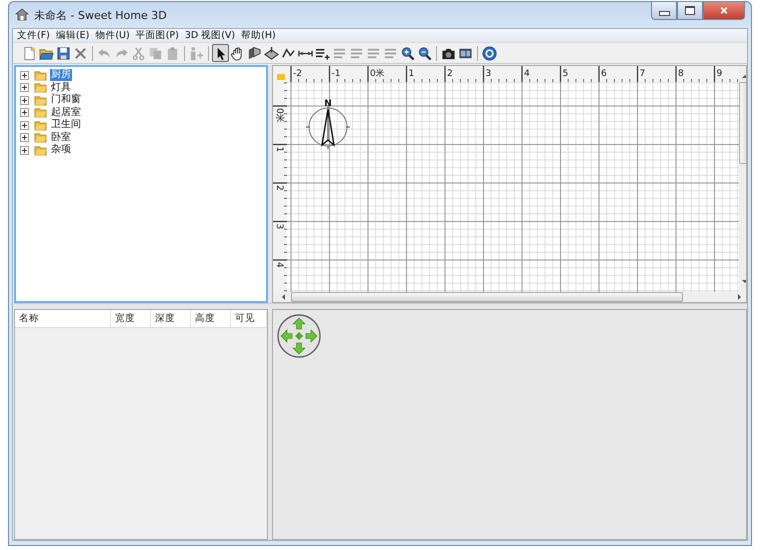  I want to click on menu-item: 物件(U), so click(112, 35).